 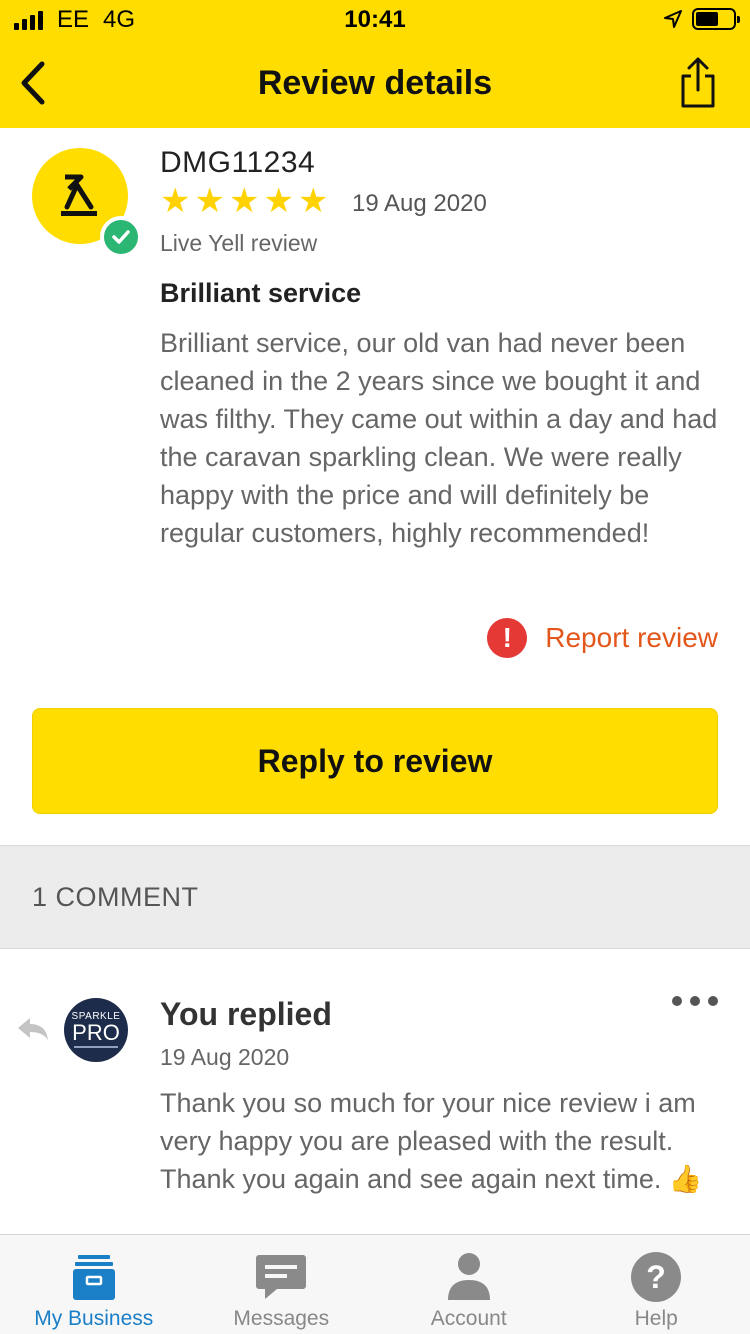 I want to click on battery-icon, so click(x=716, y=19).